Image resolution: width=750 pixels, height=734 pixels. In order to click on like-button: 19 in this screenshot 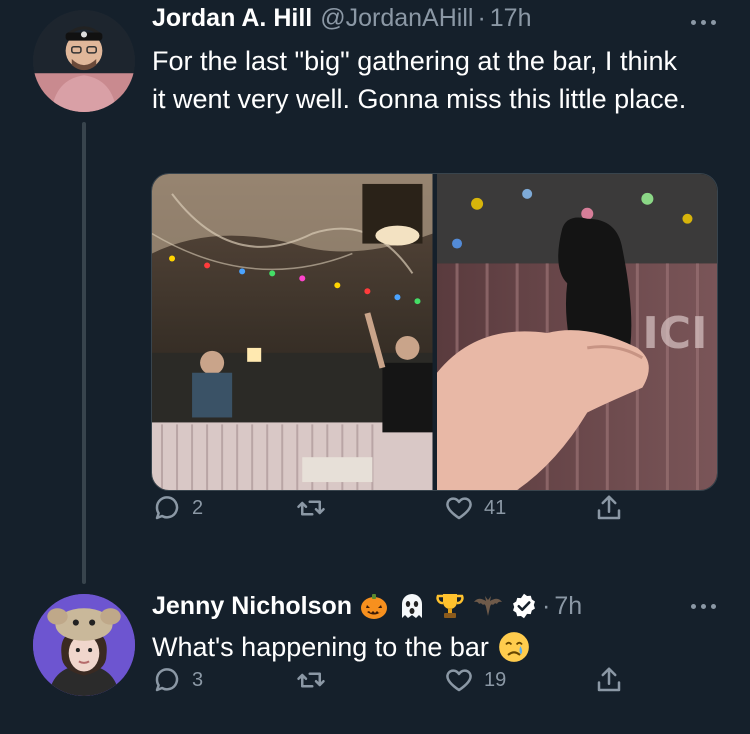, I will do `click(475, 680)`.